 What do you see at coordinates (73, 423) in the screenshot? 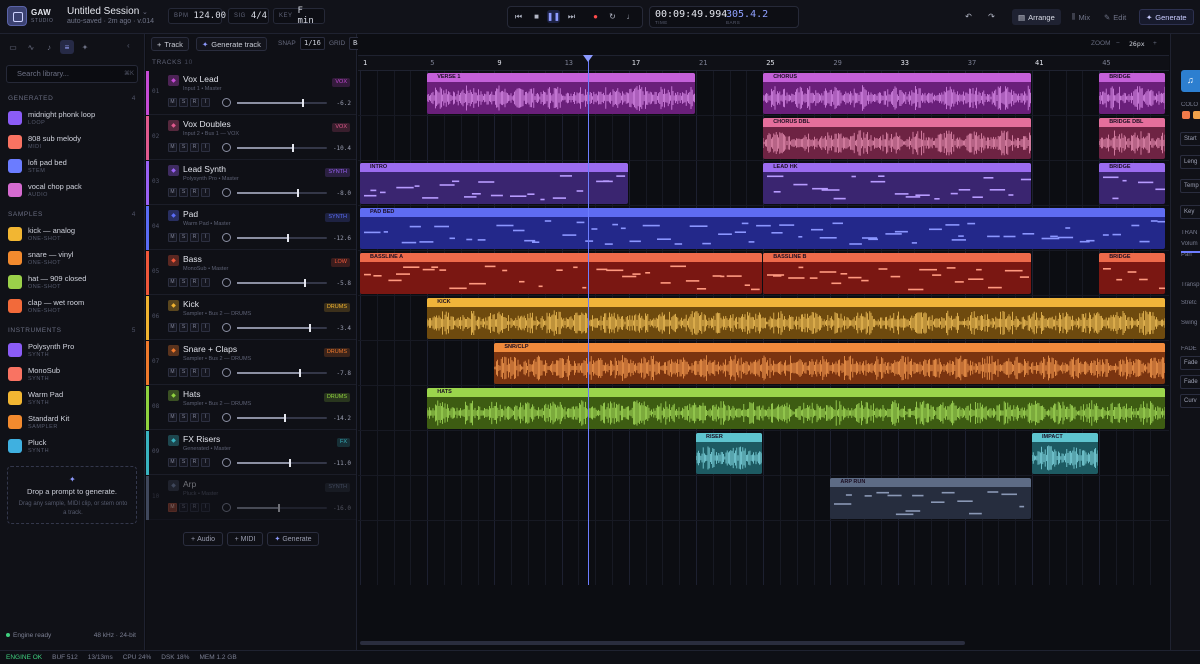
I see `library-item: Standard Kit SAMPLER` at bounding box center [73, 423].